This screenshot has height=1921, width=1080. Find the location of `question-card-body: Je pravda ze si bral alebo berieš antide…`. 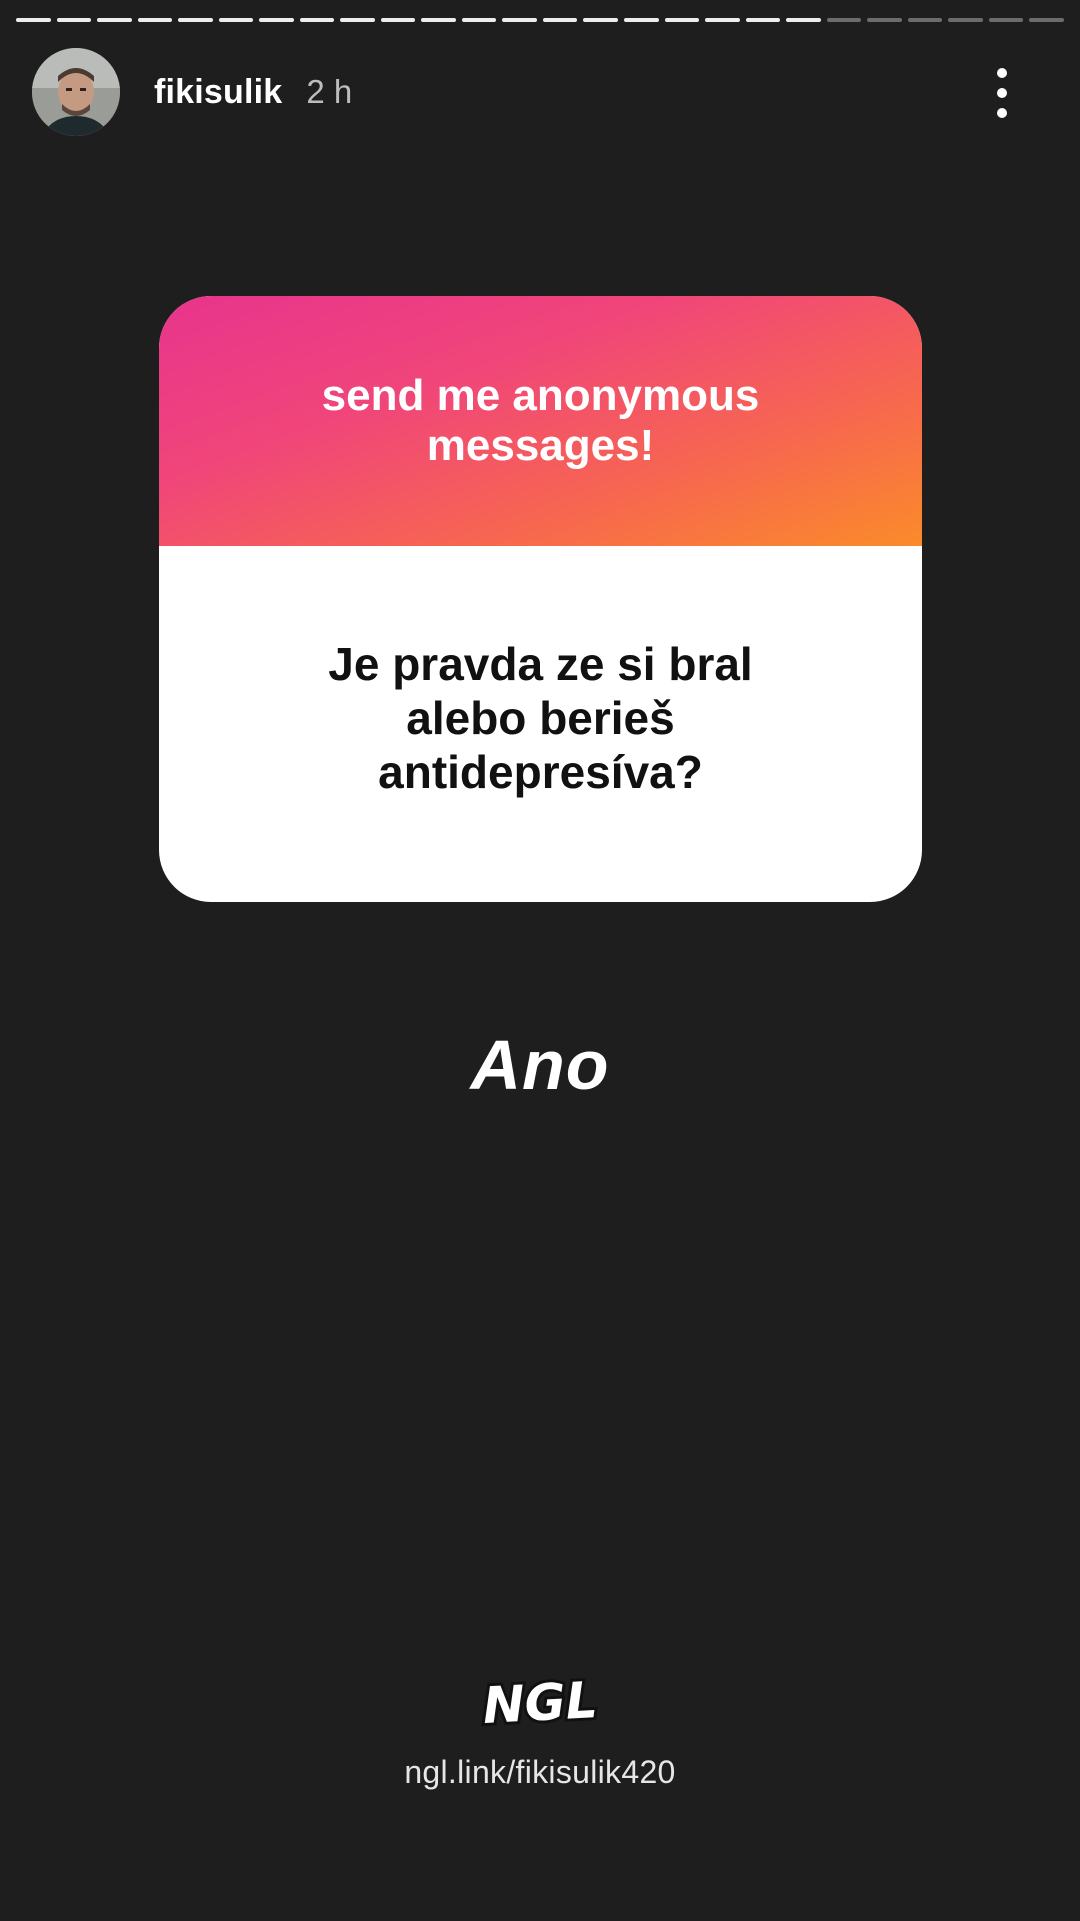

question-card-body: Je pravda ze si bral alebo berieš antide… is located at coordinates (540, 724).